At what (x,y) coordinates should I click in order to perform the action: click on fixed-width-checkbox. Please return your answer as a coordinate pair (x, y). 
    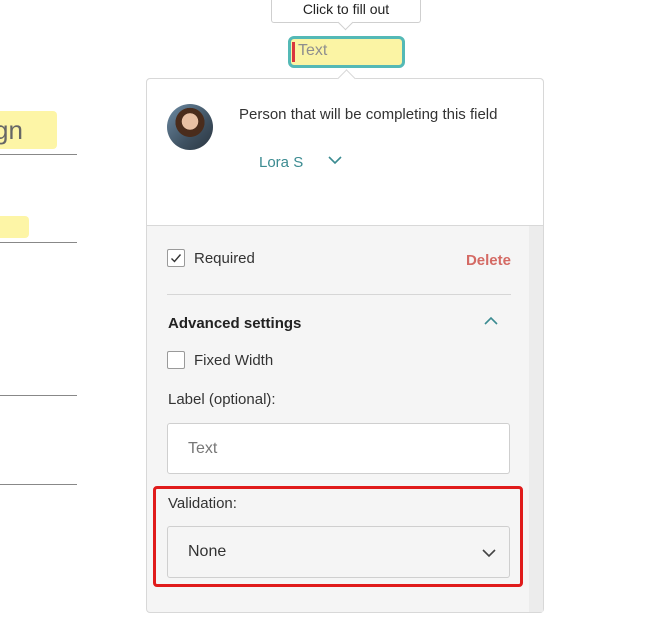
    Looking at the image, I should click on (176, 360).